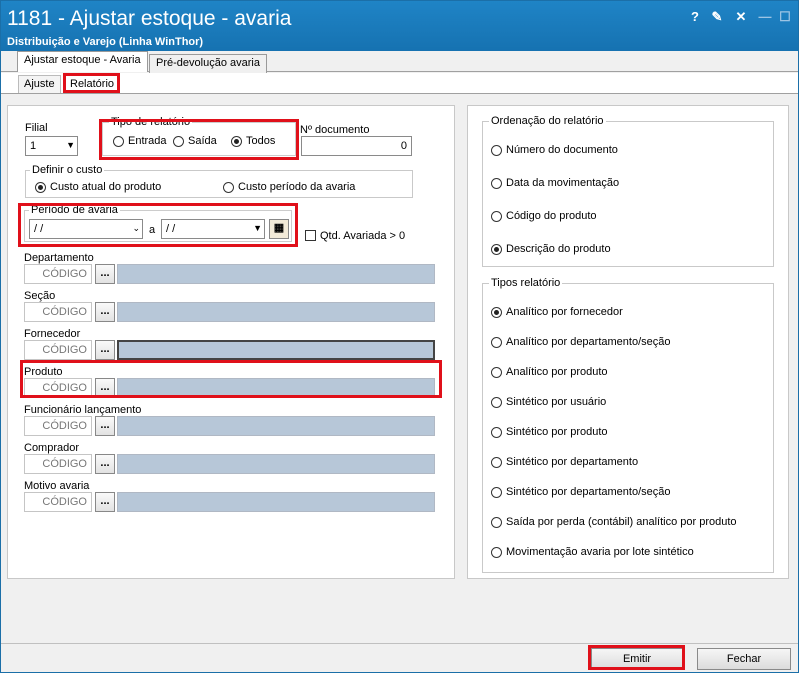 This screenshot has height=673, width=799. I want to click on radio-ord-codigo: Código do produto, so click(544, 216).